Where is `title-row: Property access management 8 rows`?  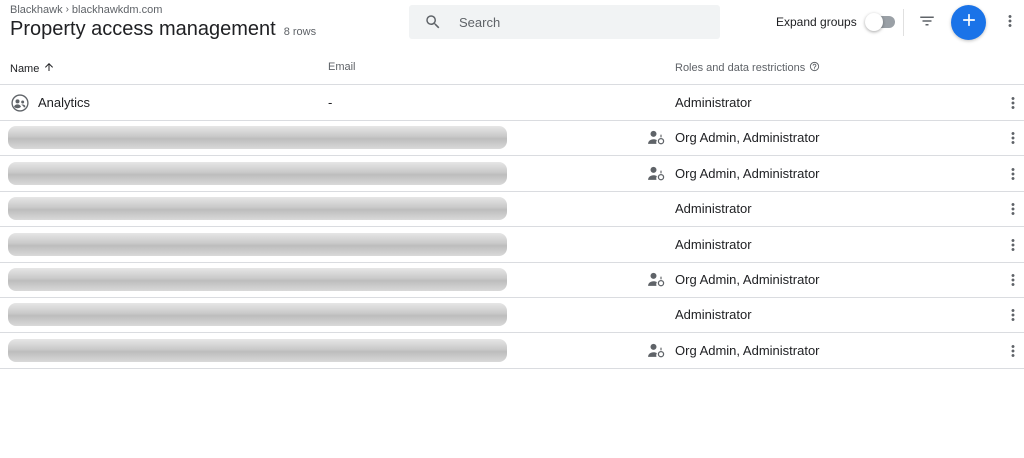
title-row: Property access management 8 rows is located at coordinates (163, 29).